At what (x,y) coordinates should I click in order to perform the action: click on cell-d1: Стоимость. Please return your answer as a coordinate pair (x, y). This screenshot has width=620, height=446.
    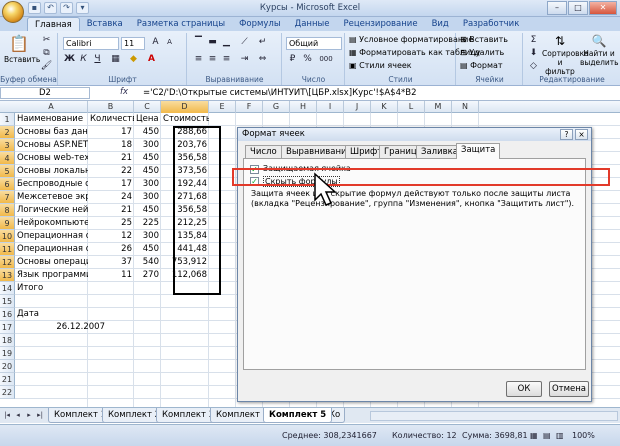
    Looking at the image, I should click on (185, 119).